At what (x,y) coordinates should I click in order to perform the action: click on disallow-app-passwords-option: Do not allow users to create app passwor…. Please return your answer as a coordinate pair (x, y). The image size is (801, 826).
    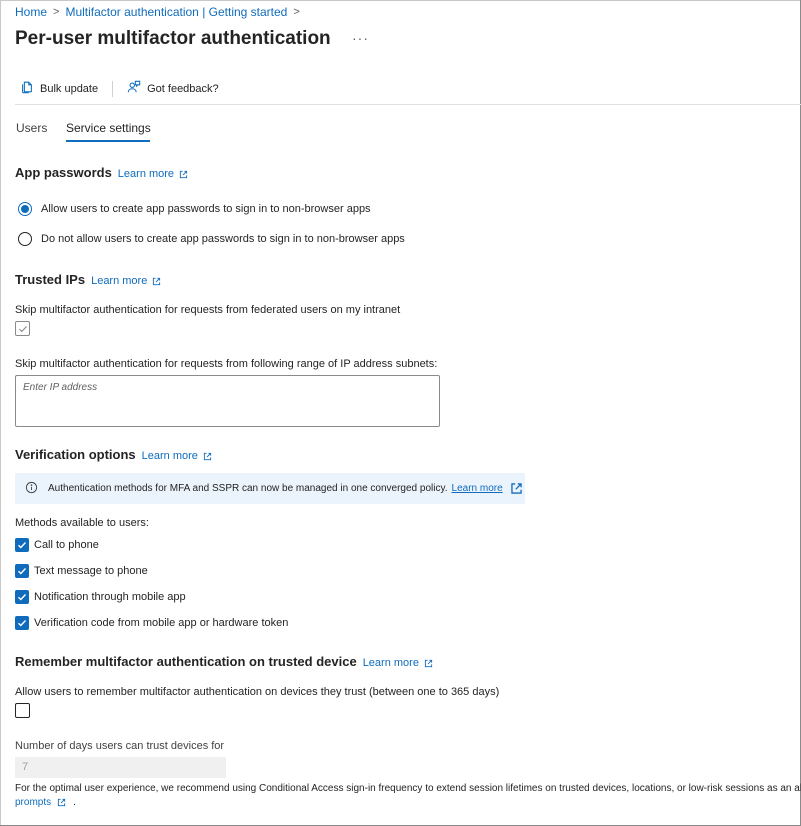
    Looking at the image, I should click on (211, 239).